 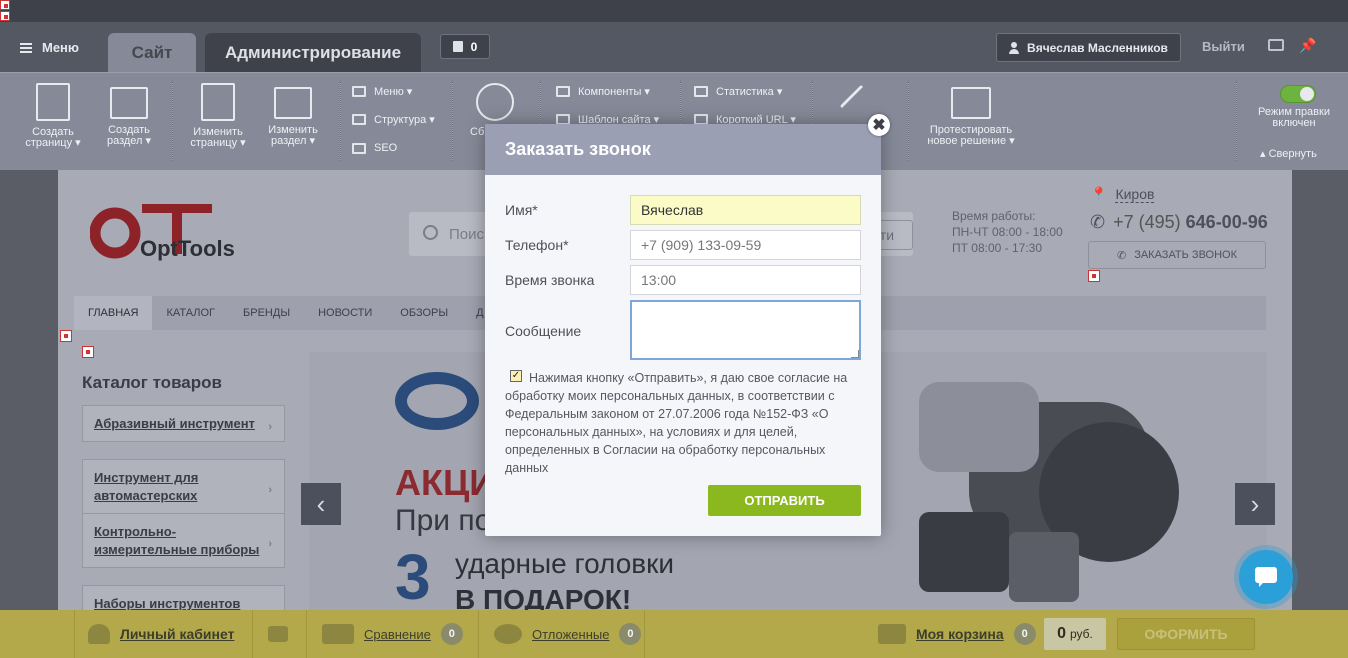 What do you see at coordinates (1186, 634) in the screenshot?
I see `checkout-button: ОФОРМИТЬ` at bounding box center [1186, 634].